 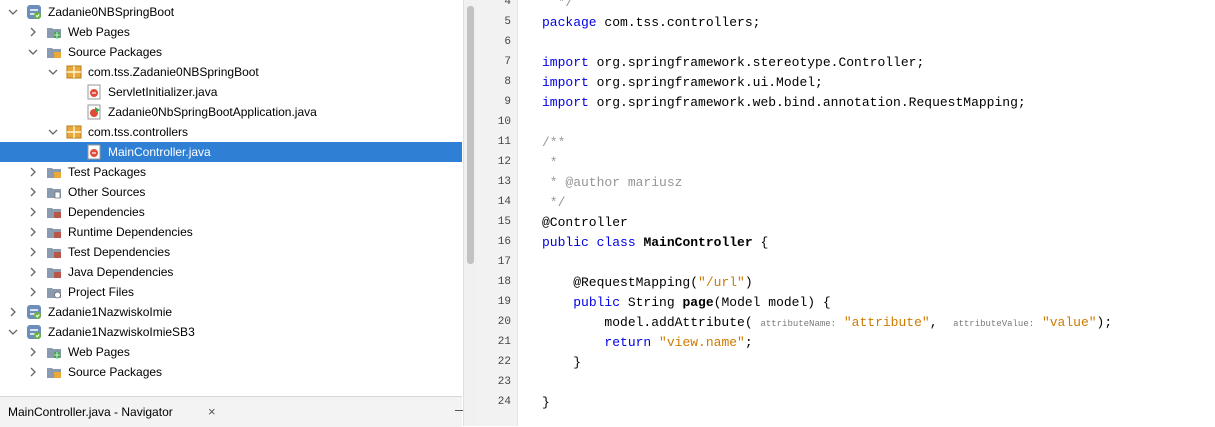 I want to click on code-line: *, so click(x=550, y=163).